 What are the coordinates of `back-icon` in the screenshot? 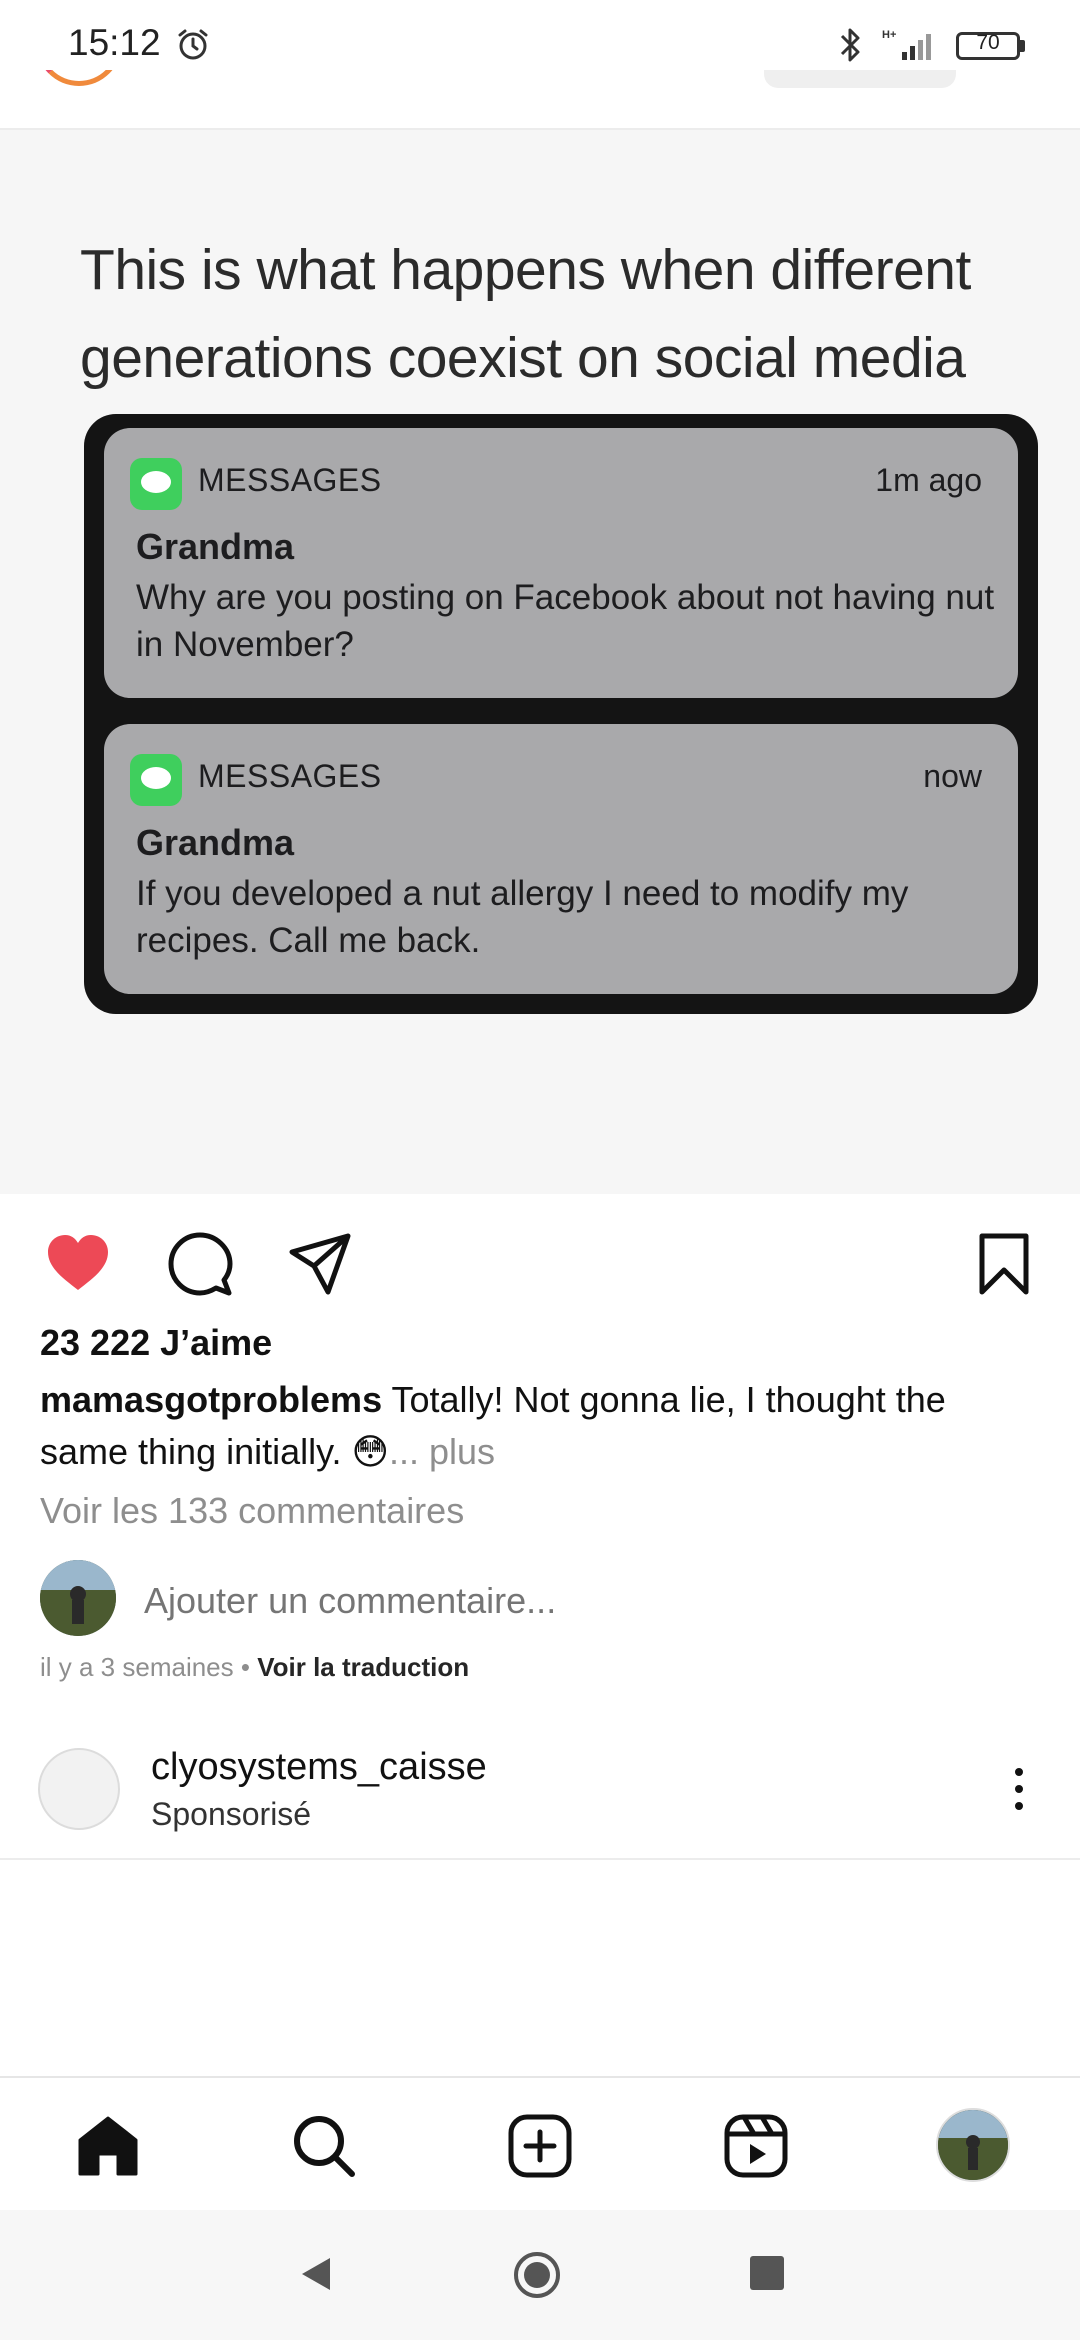 It's located at (316, 2274).